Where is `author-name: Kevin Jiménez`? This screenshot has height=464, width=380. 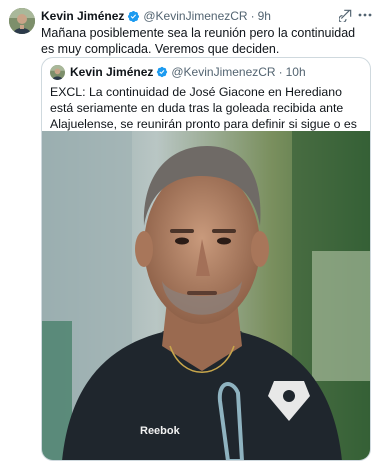 author-name: Kevin Jiménez is located at coordinates (82, 16).